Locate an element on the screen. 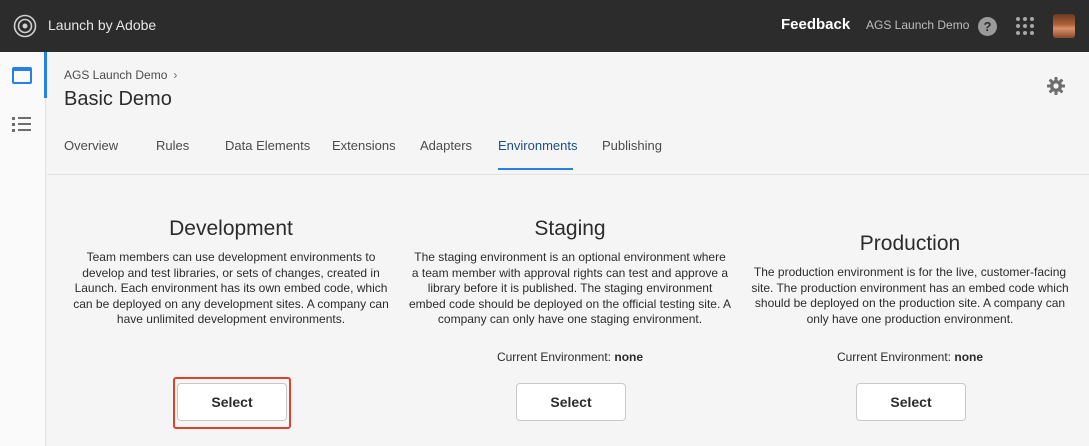  select-staging-button: Select is located at coordinates (571, 402).